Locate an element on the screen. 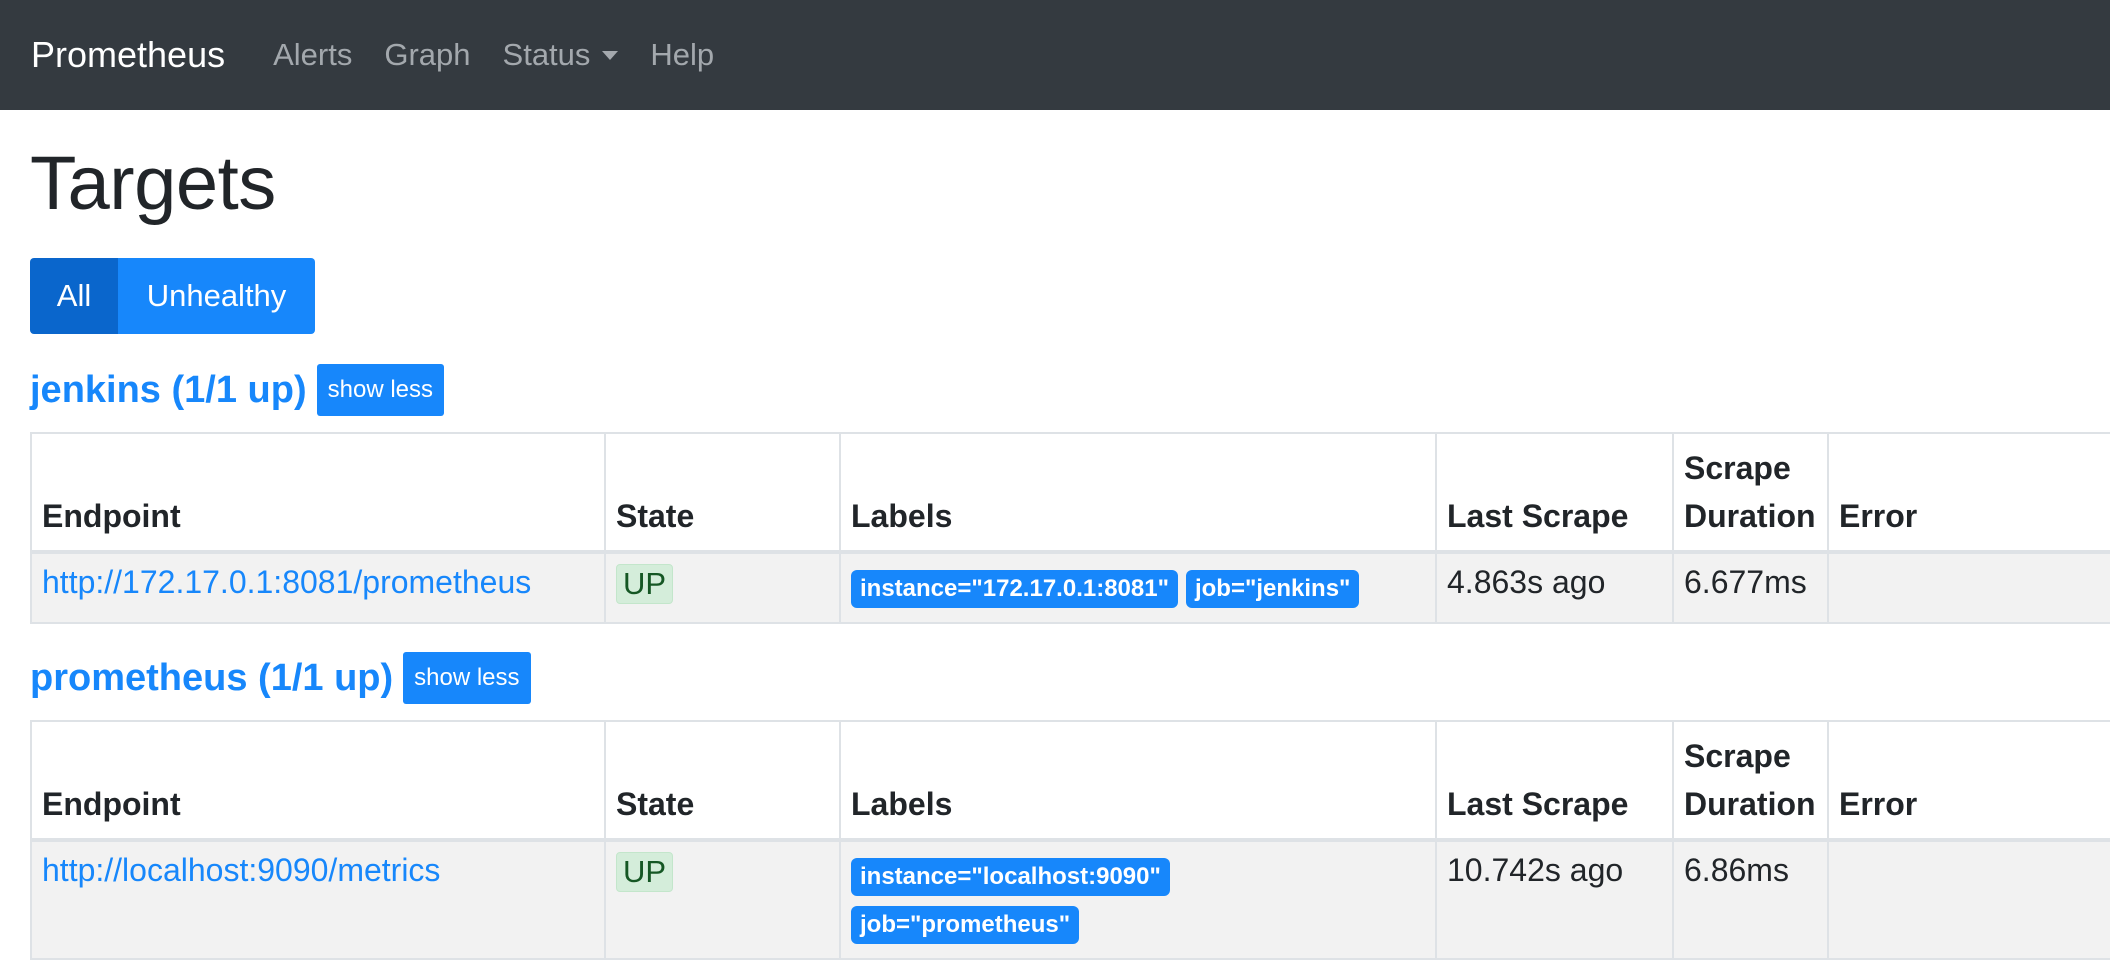 The width and height of the screenshot is (2110, 970). job-title-link: prometheus (1/1 up) is located at coordinates (211, 678).